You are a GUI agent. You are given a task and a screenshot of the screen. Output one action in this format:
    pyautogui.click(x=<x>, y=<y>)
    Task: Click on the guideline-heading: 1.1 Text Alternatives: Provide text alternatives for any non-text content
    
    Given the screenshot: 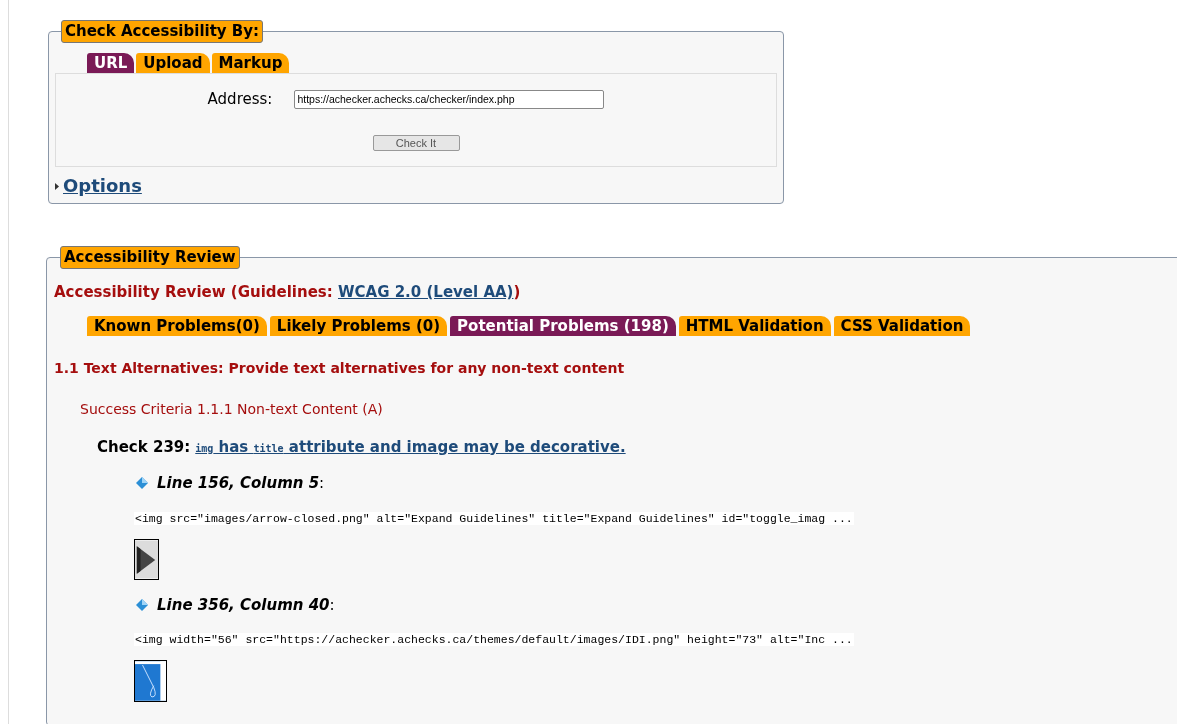 What is the action you would take?
    pyautogui.click(x=340, y=368)
    